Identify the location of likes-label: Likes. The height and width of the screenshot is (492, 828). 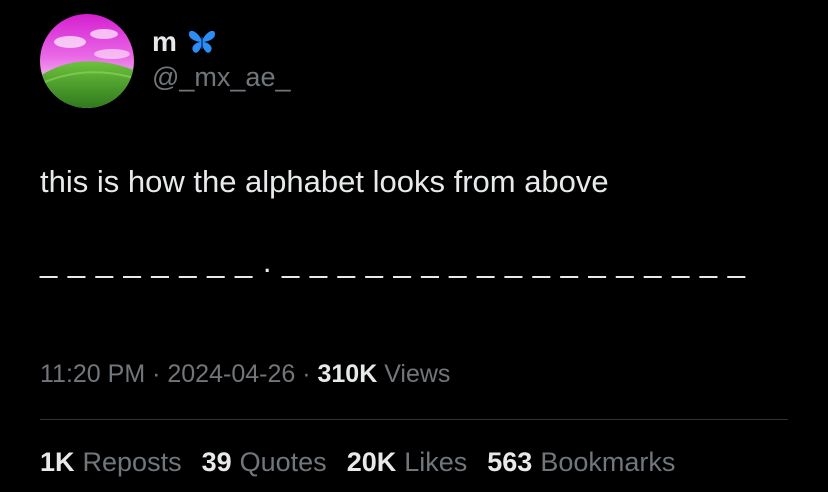
(436, 462).